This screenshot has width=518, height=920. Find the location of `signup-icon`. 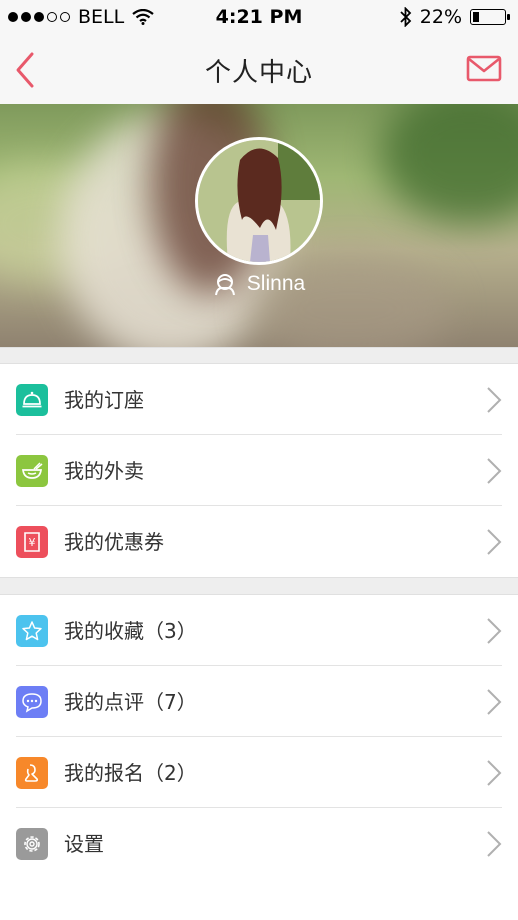

signup-icon is located at coordinates (32, 773).